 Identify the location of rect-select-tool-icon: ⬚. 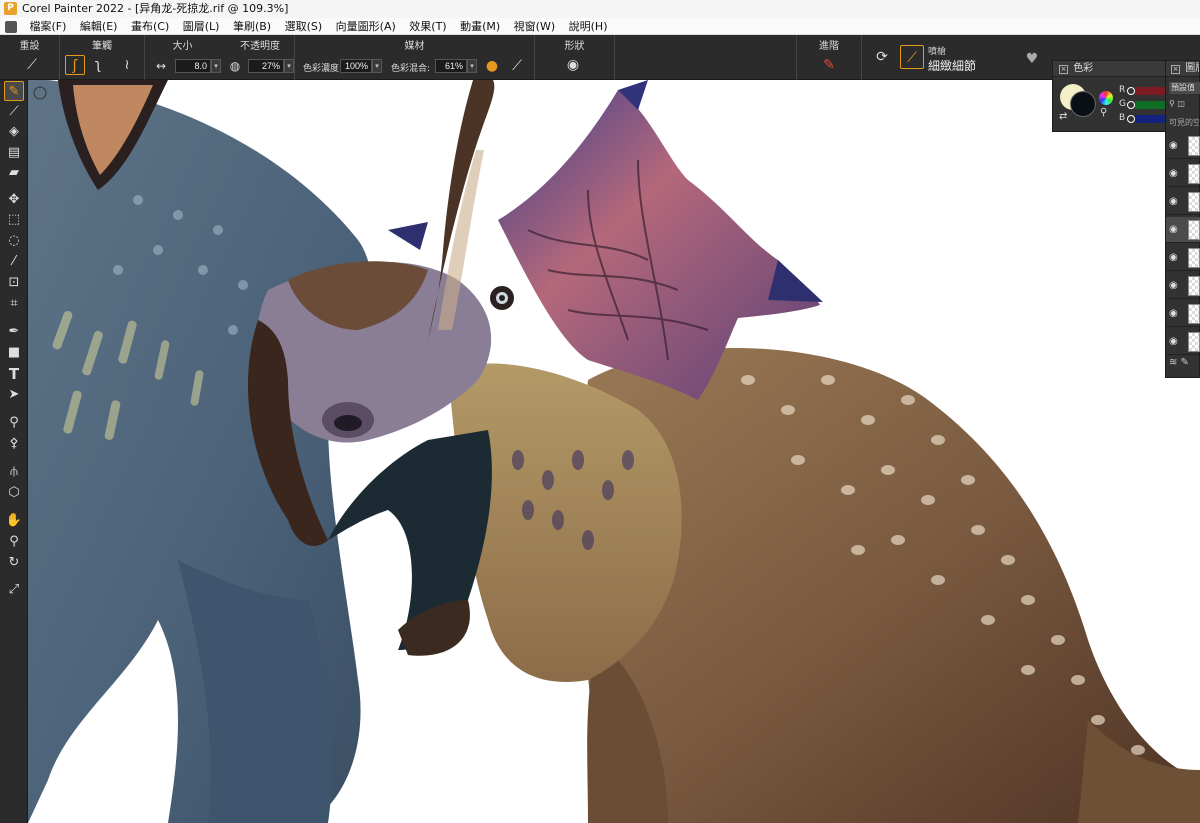
(14, 220).